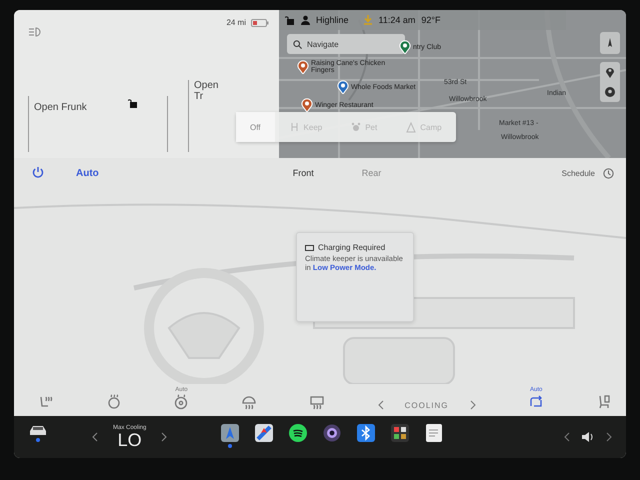 The image size is (640, 480). Describe the element at coordinates (209, 116) in the screenshot. I see `open-trunk-button: Open Tr` at that location.